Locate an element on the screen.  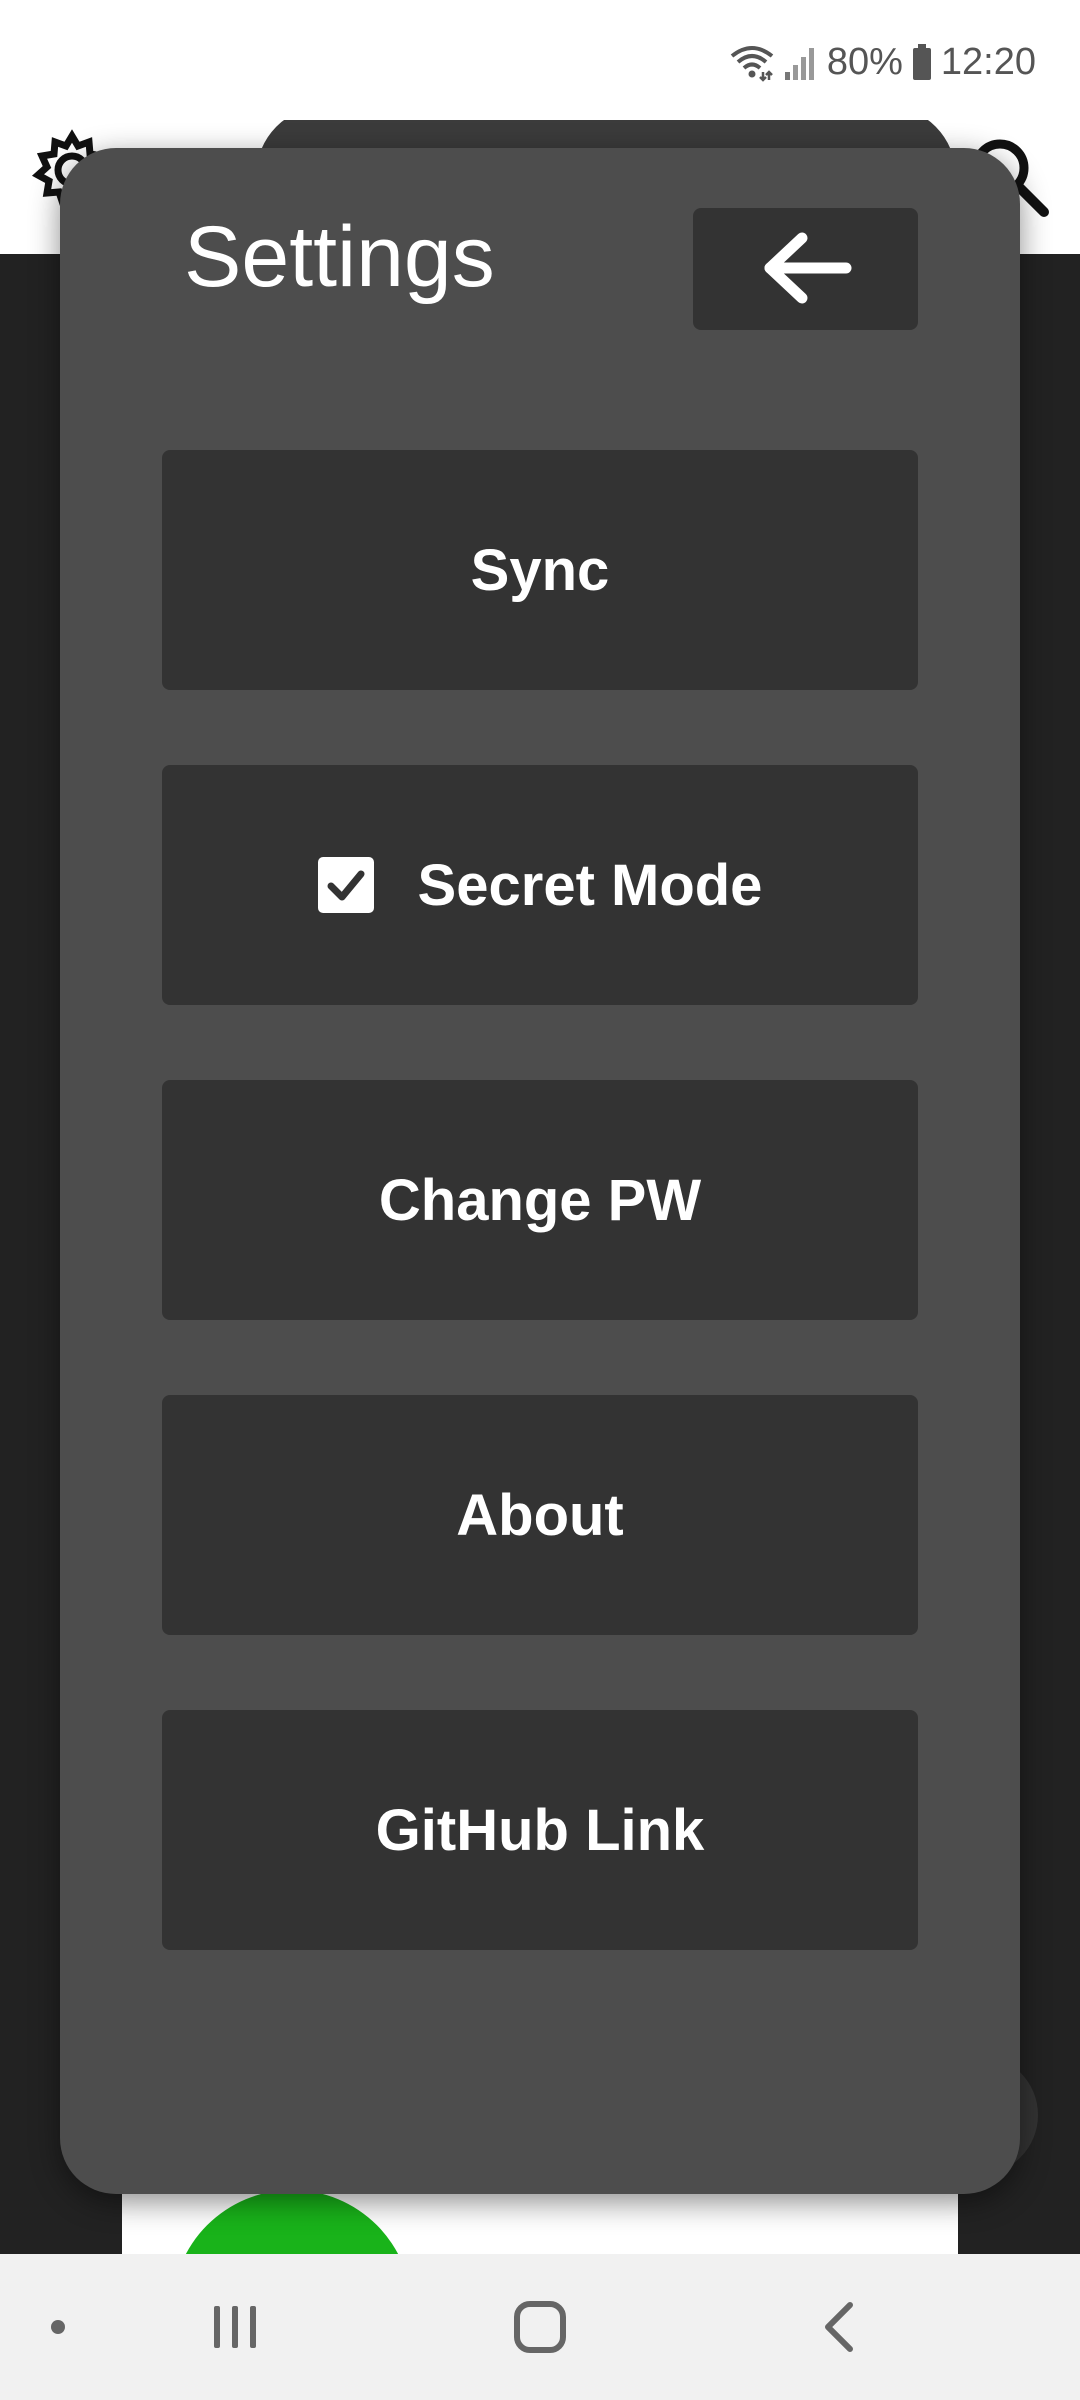
settings-title: Settings is located at coordinates (339, 257).